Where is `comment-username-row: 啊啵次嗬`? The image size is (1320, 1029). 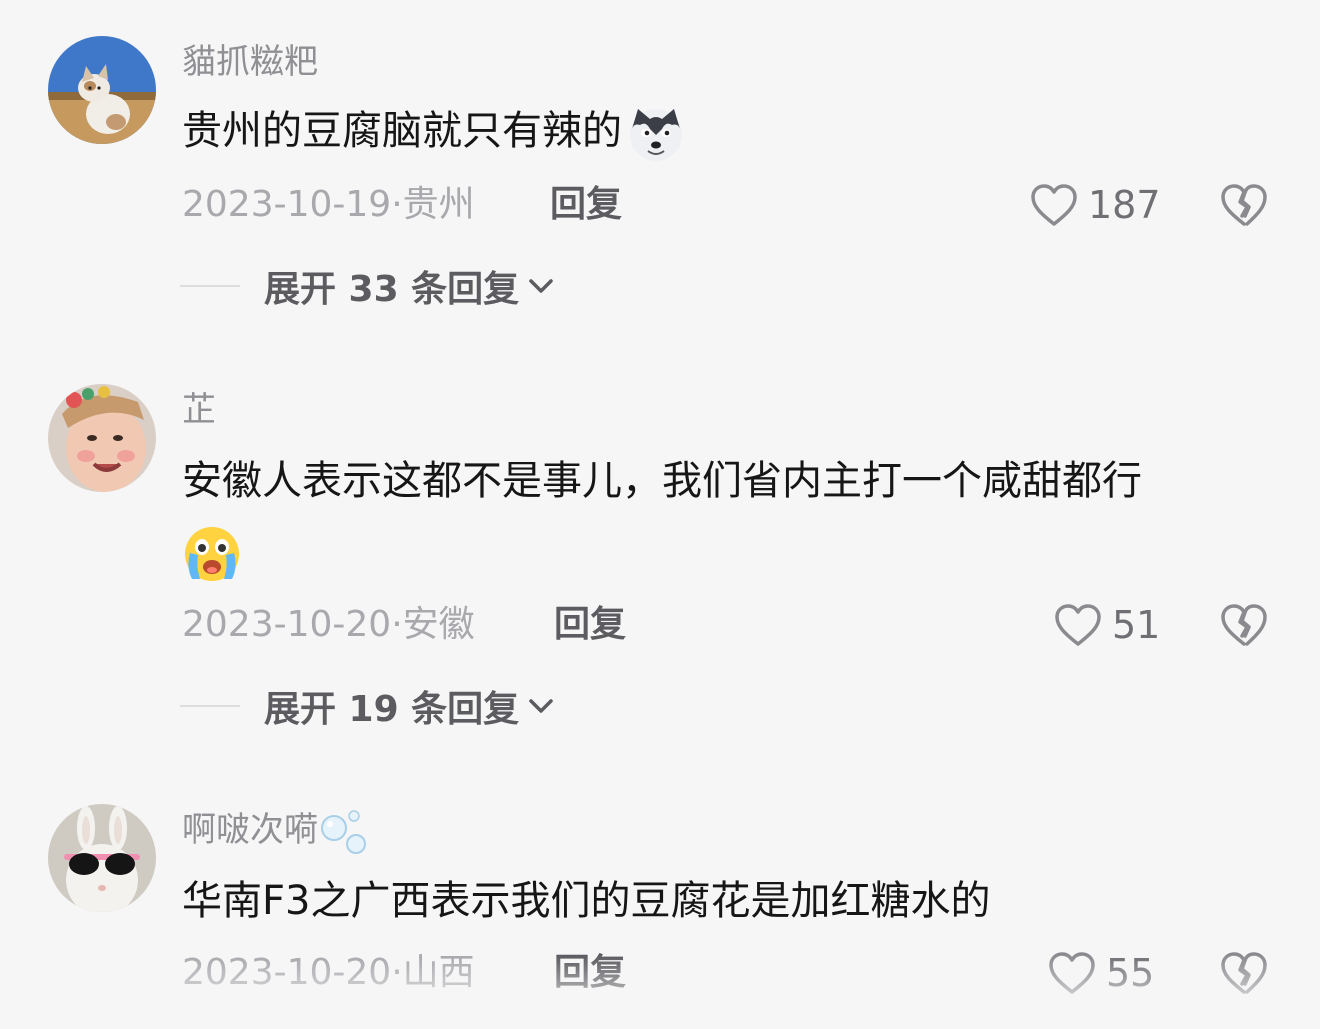 comment-username-row: 啊啵次嗬 is located at coordinates (277, 832).